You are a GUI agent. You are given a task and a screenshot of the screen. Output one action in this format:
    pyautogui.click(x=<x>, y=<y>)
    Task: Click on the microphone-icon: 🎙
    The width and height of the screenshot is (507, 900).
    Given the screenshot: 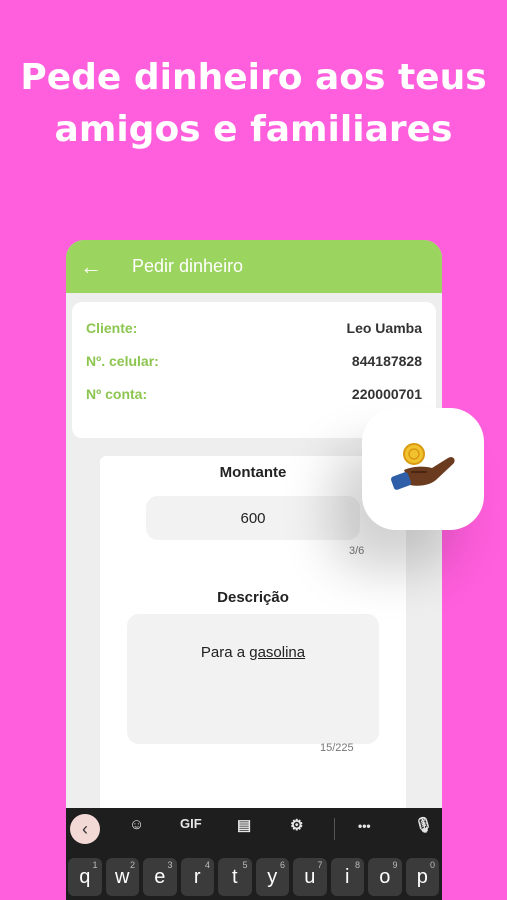 What is the action you would take?
    pyautogui.click(x=423, y=825)
    